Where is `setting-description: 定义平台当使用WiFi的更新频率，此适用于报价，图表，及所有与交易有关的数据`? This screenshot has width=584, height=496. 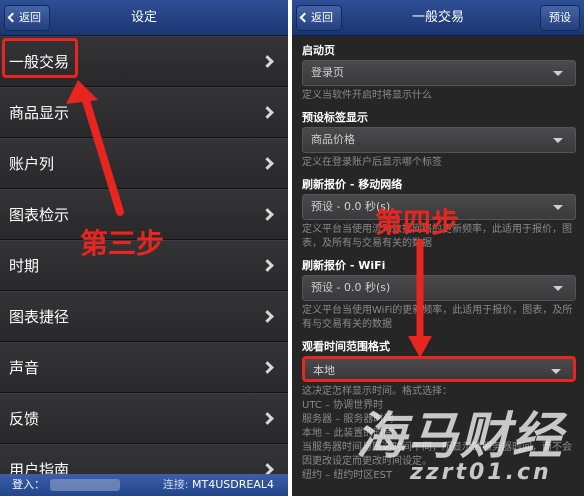
setting-description: 定义平台当使用WiFi的更新频率，此适用于报价，图表，及所有与交易有关的数据 is located at coordinates (437, 317).